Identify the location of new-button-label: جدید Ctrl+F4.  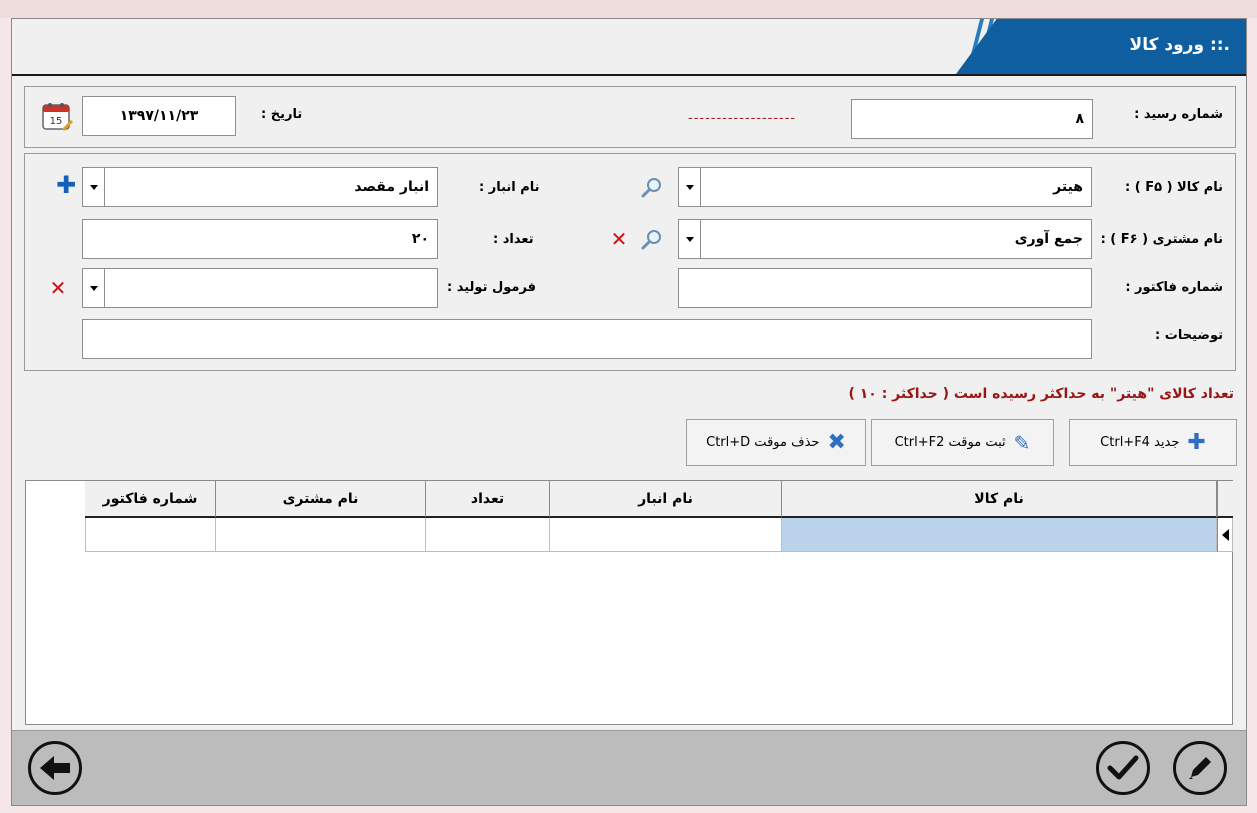
(1140, 442).